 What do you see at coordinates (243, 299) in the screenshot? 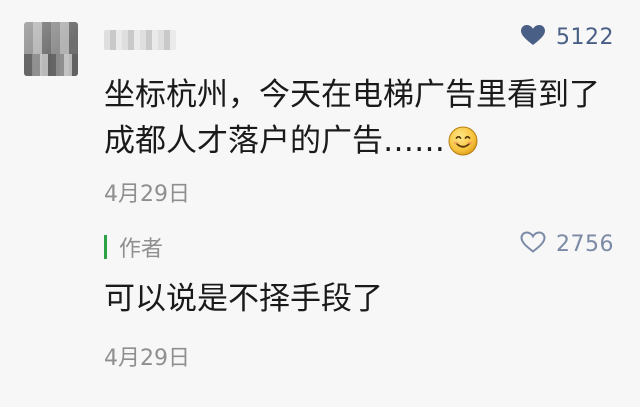
I see `reply-text: 可以说是不择手段了` at bounding box center [243, 299].